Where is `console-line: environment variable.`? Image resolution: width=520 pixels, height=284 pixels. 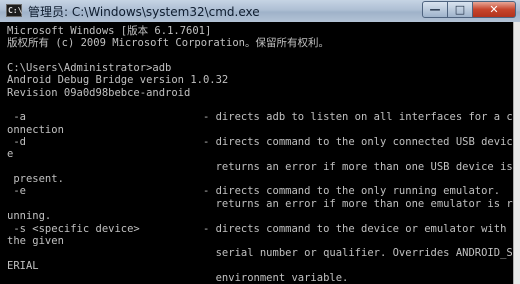 console-line: environment variable. is located at coordinates (178, 277).